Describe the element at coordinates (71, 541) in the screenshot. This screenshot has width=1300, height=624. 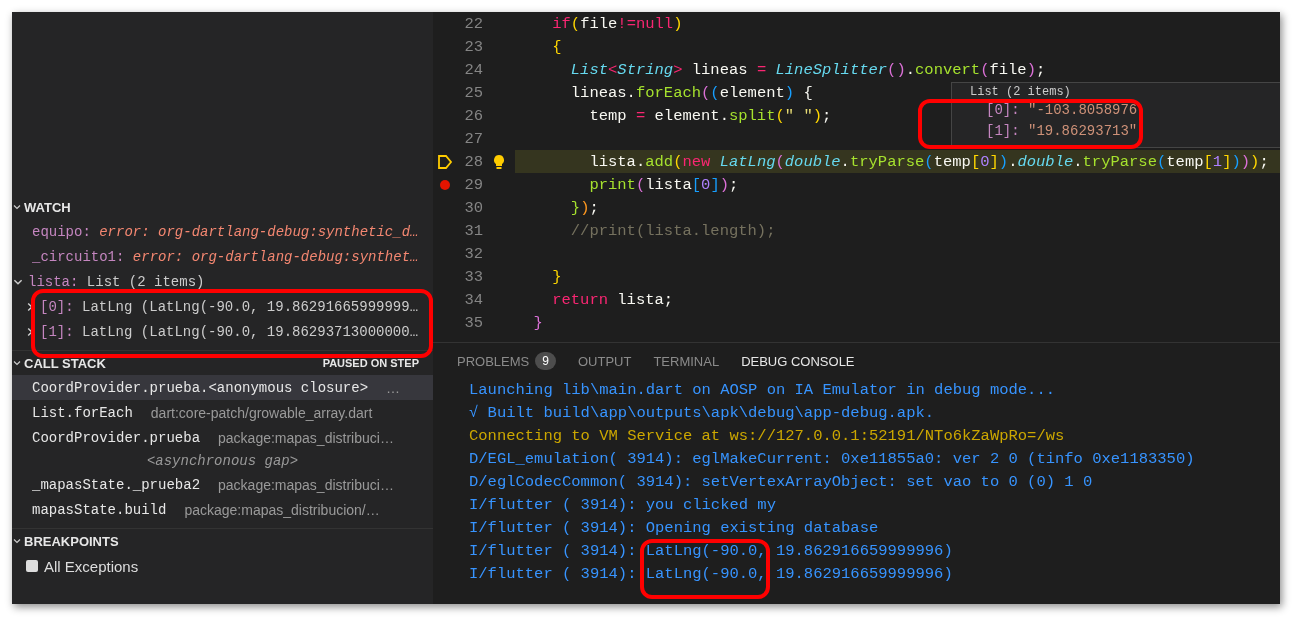
I see `section-title: BREAKPOINTS` at that location.